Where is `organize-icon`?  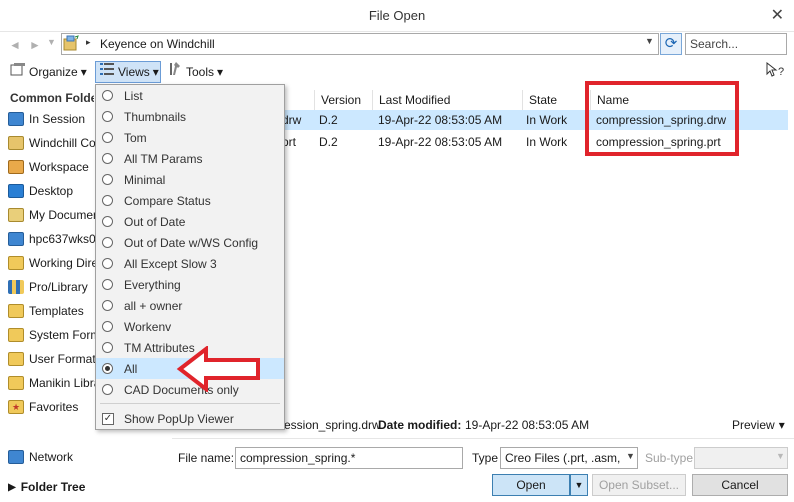 organize-icon is located at coordinates (18, 72).